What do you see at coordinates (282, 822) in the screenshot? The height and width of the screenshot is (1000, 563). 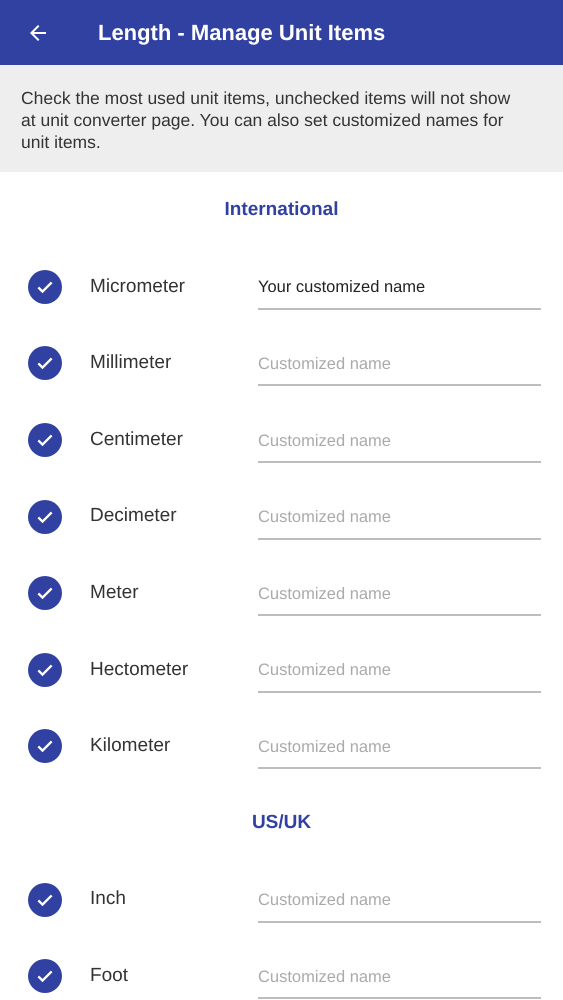 I see `section-heading: US/UK` at bounding box center [282, 822].